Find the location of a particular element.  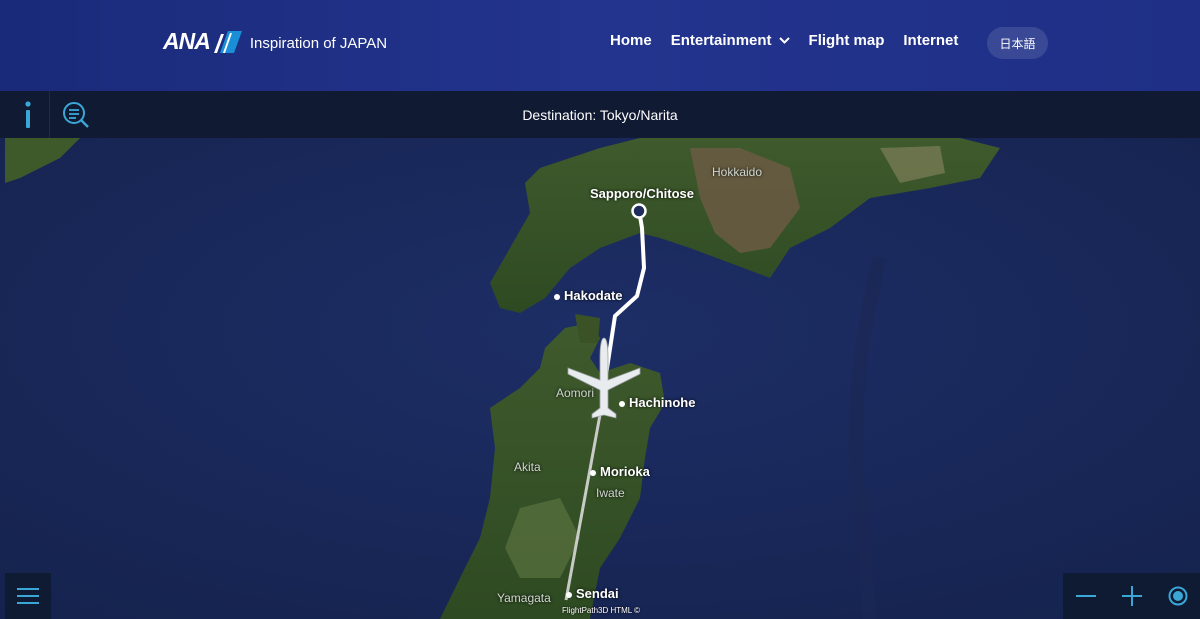

city-label-morioka: Morioka is located at coordinates (620, 471).